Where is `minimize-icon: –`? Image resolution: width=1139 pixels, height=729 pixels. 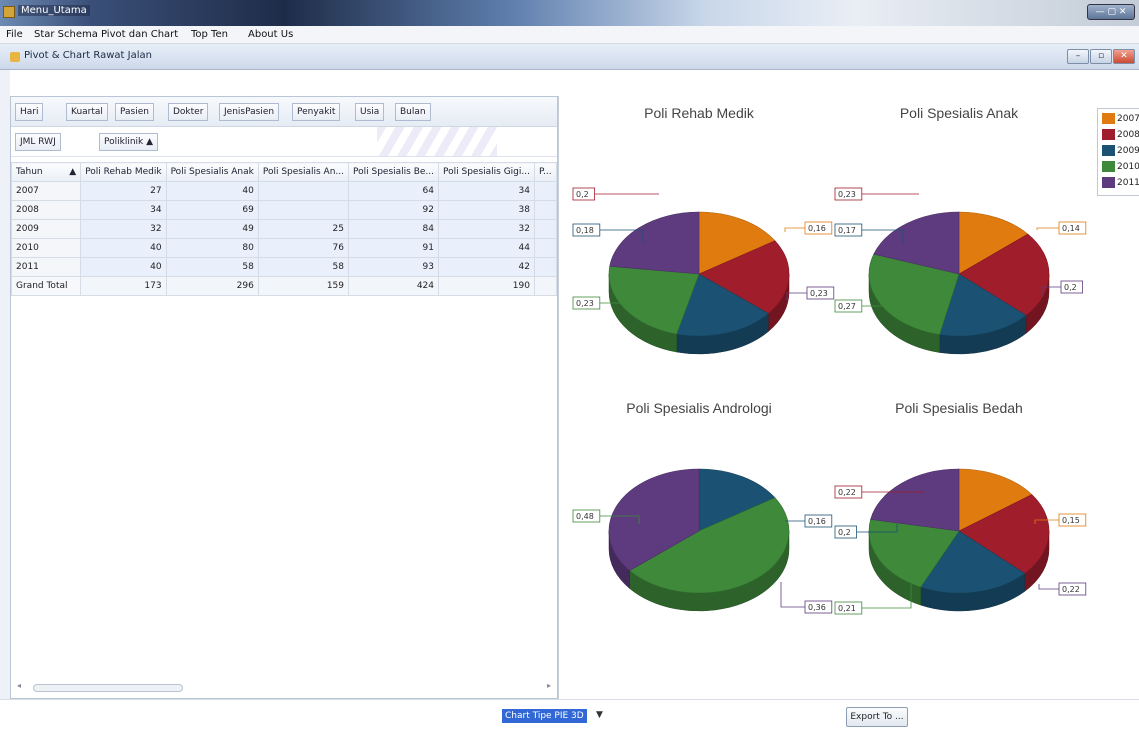
minimize-icon: – is located at coordinates (1078, 56).